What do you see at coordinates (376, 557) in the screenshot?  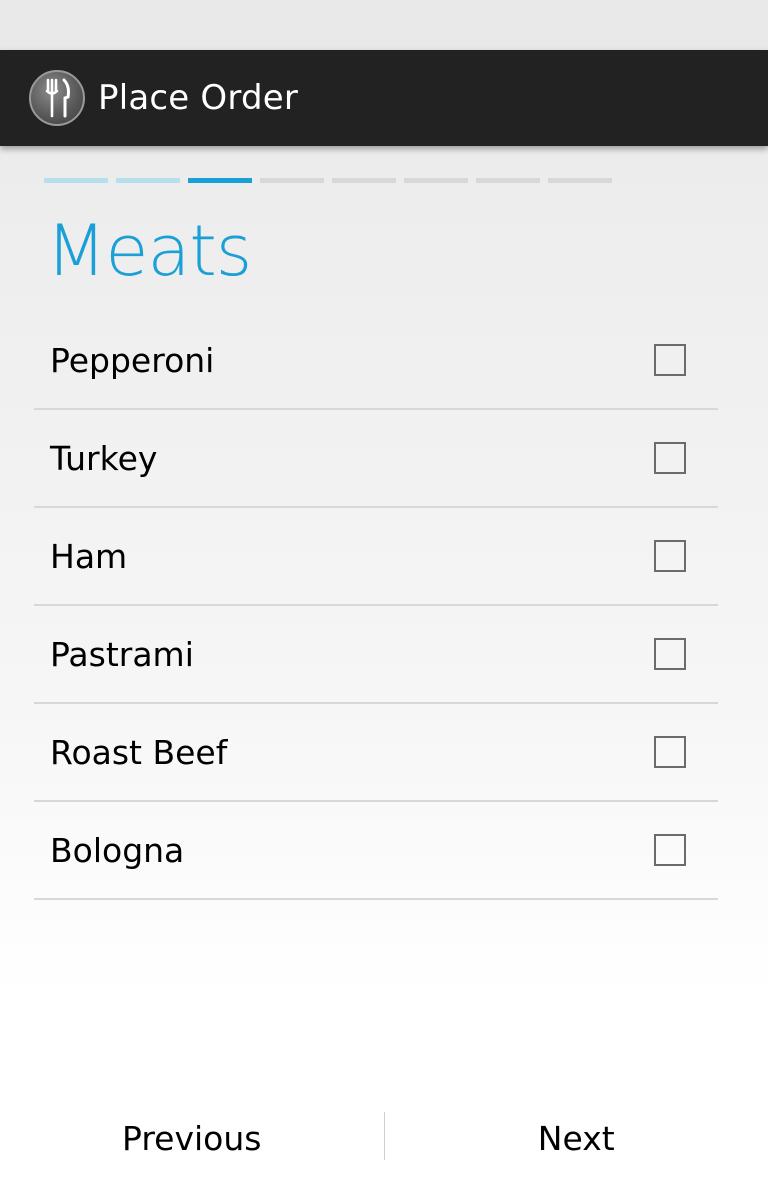 I see `list-item-ham: Ham` at bounding box center [376, 557].